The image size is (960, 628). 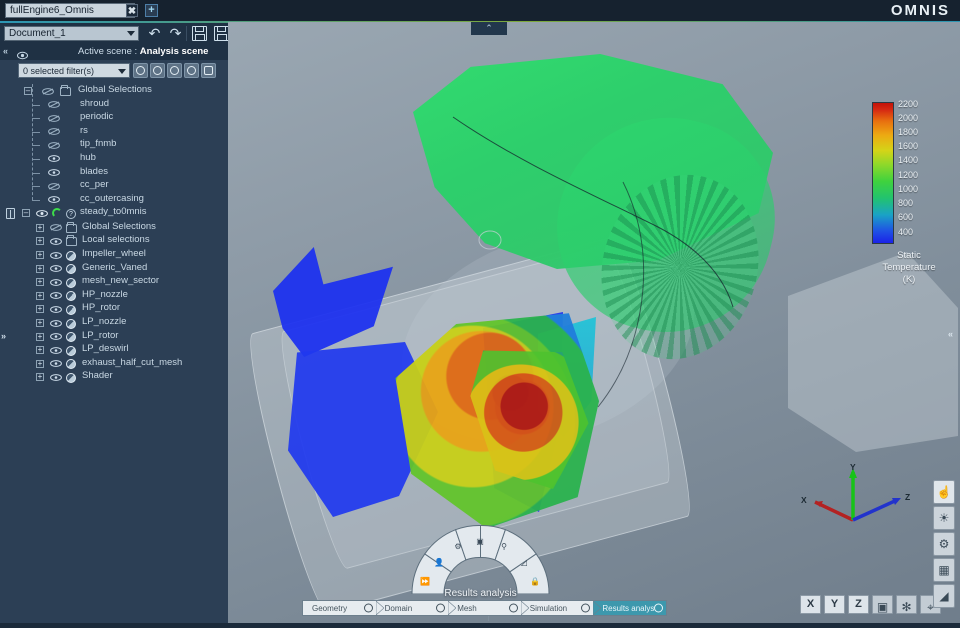 I want to click on sphere-settings-icon: ⚙, so click(x=944, y=544).